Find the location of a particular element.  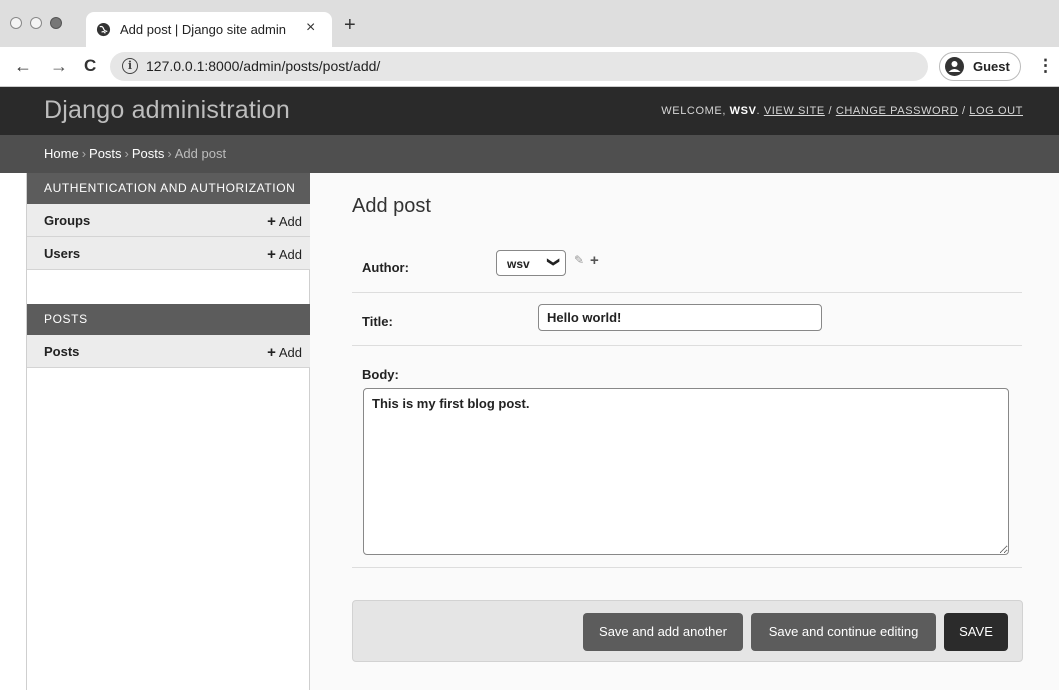

add-users-link: + Add is located at coordinates (284, 254).